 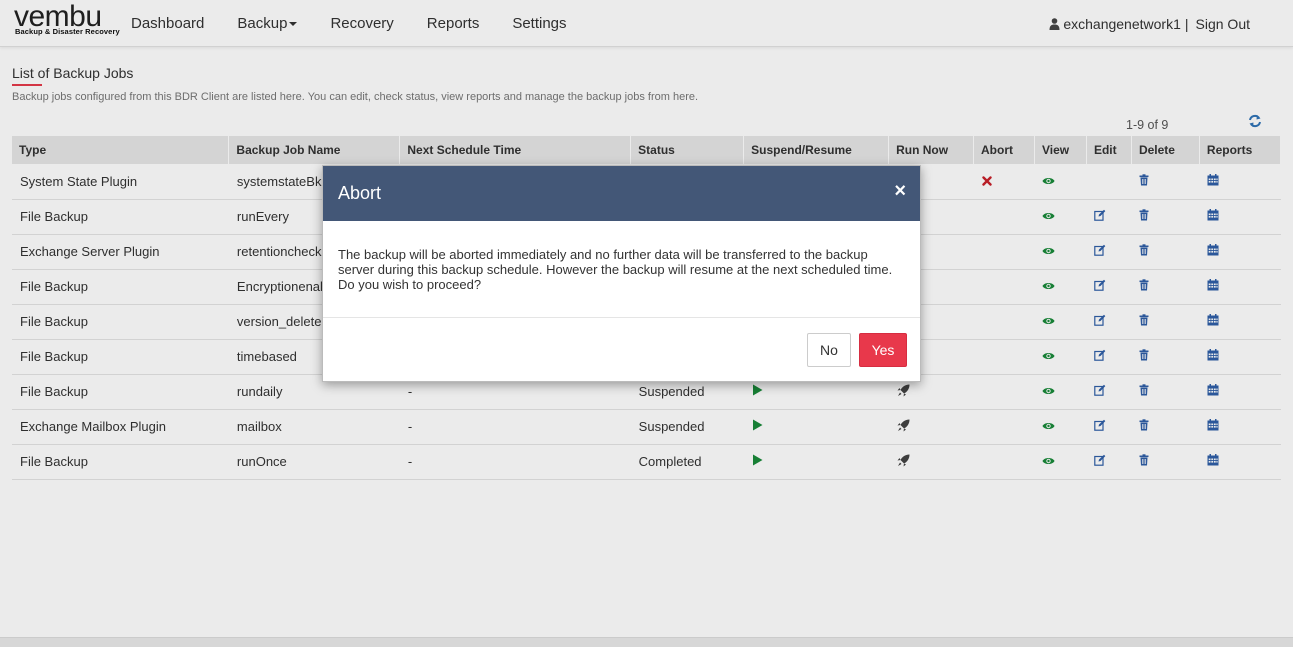 What do you see at coordinates (883, 350) in the screenshot?
I see `yes-button: Yes` at bounding box center [883, 350].